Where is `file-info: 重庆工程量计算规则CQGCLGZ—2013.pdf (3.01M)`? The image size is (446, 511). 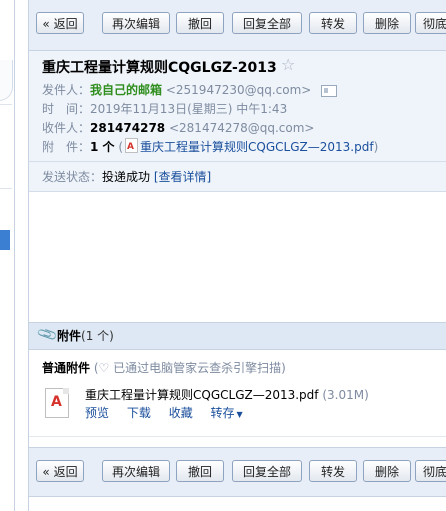 file-info: 重庆工程量计算规则CQGCLGZ—2013.pdf (3.01M) is located at coordinates (227, 394).